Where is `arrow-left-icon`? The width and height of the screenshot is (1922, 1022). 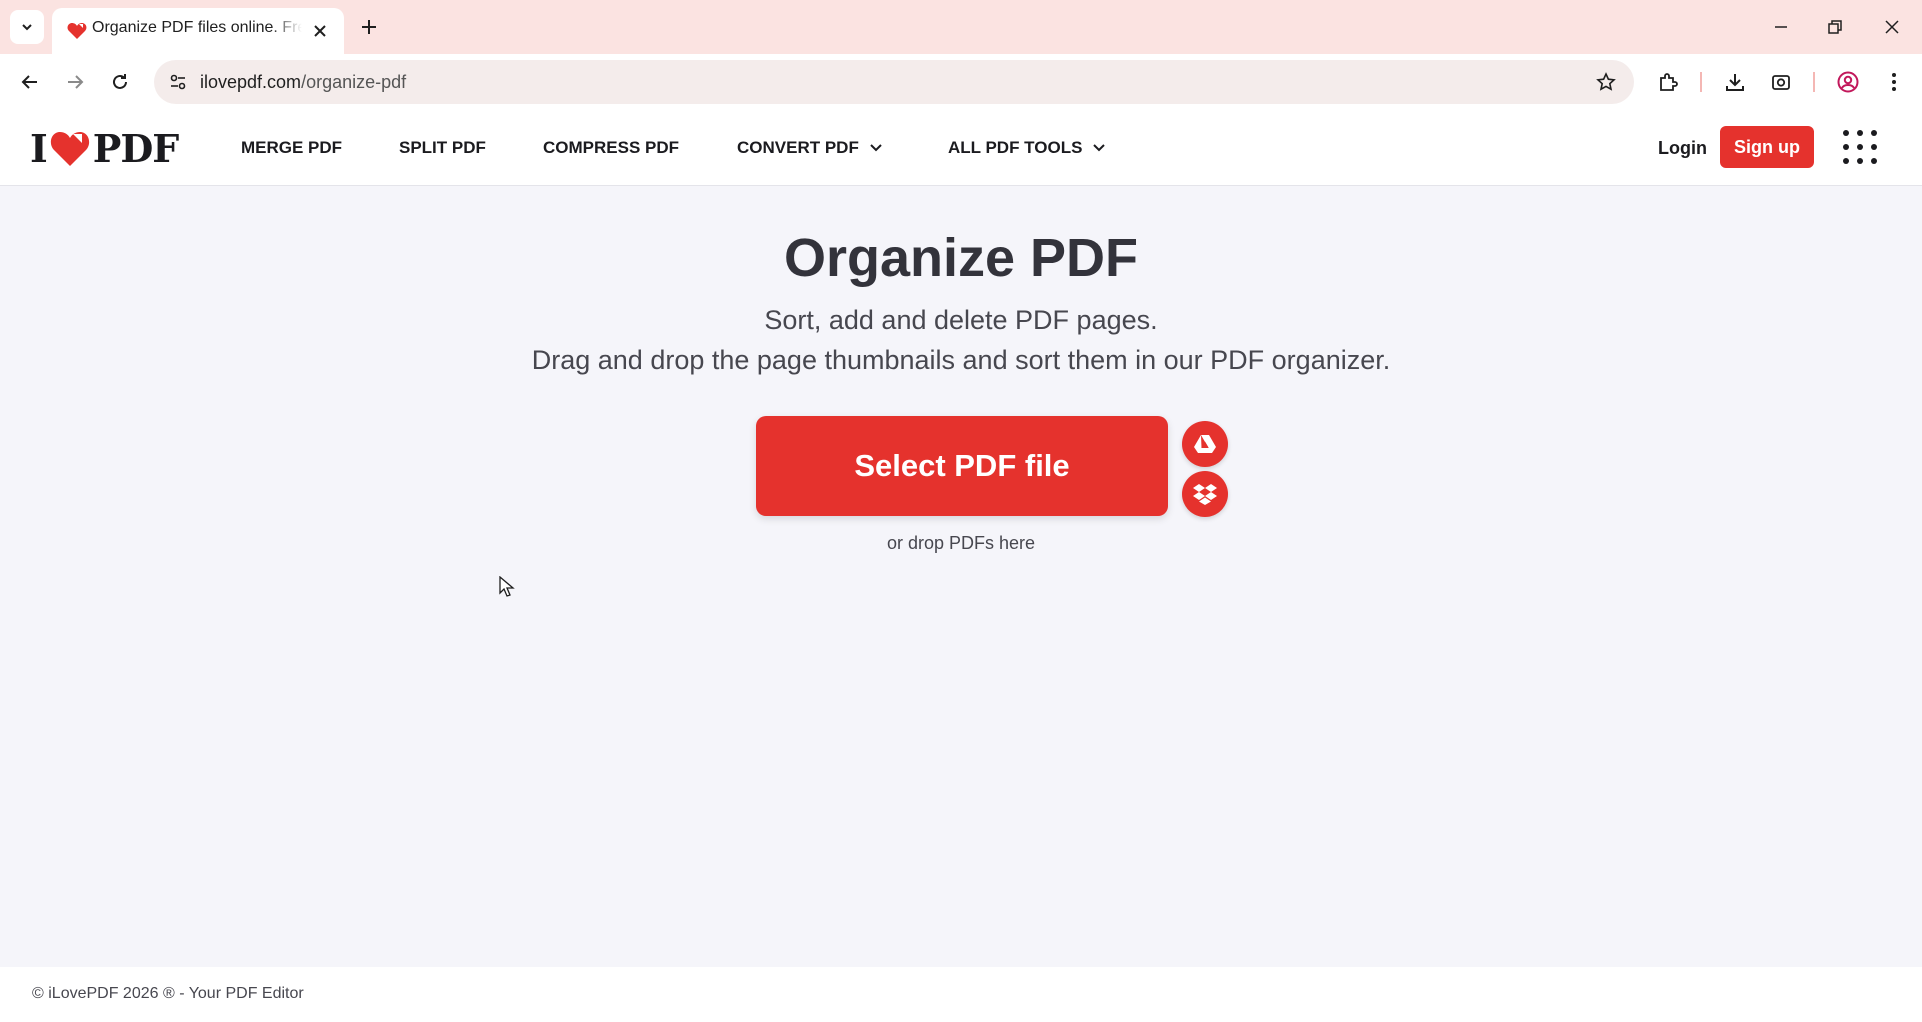 arrow-left-icon is located at coordinates (29, 82).